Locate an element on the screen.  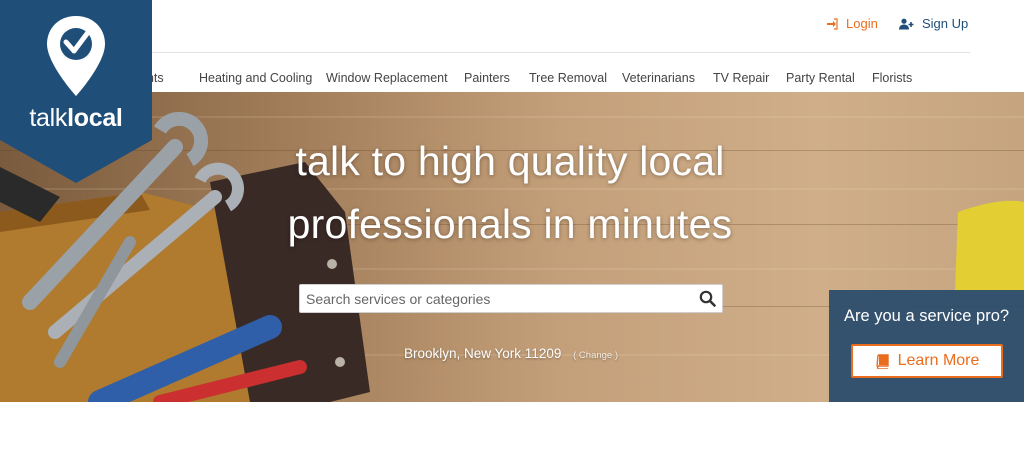
top-bar: Login Sign Up is located at coordinates (512, 26).